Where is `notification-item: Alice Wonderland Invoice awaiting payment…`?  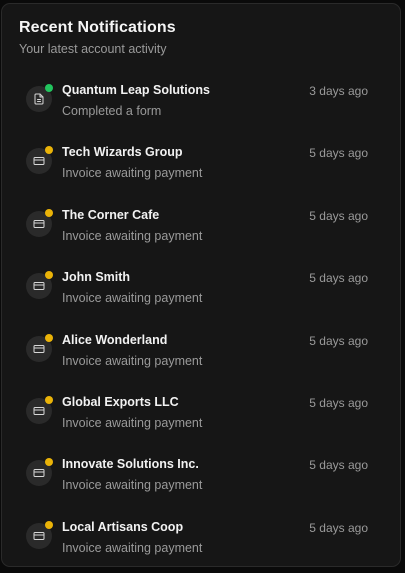 notification-item: Alice Wonderland Invoice awaiting payment… is located at coordinates (201, 358).